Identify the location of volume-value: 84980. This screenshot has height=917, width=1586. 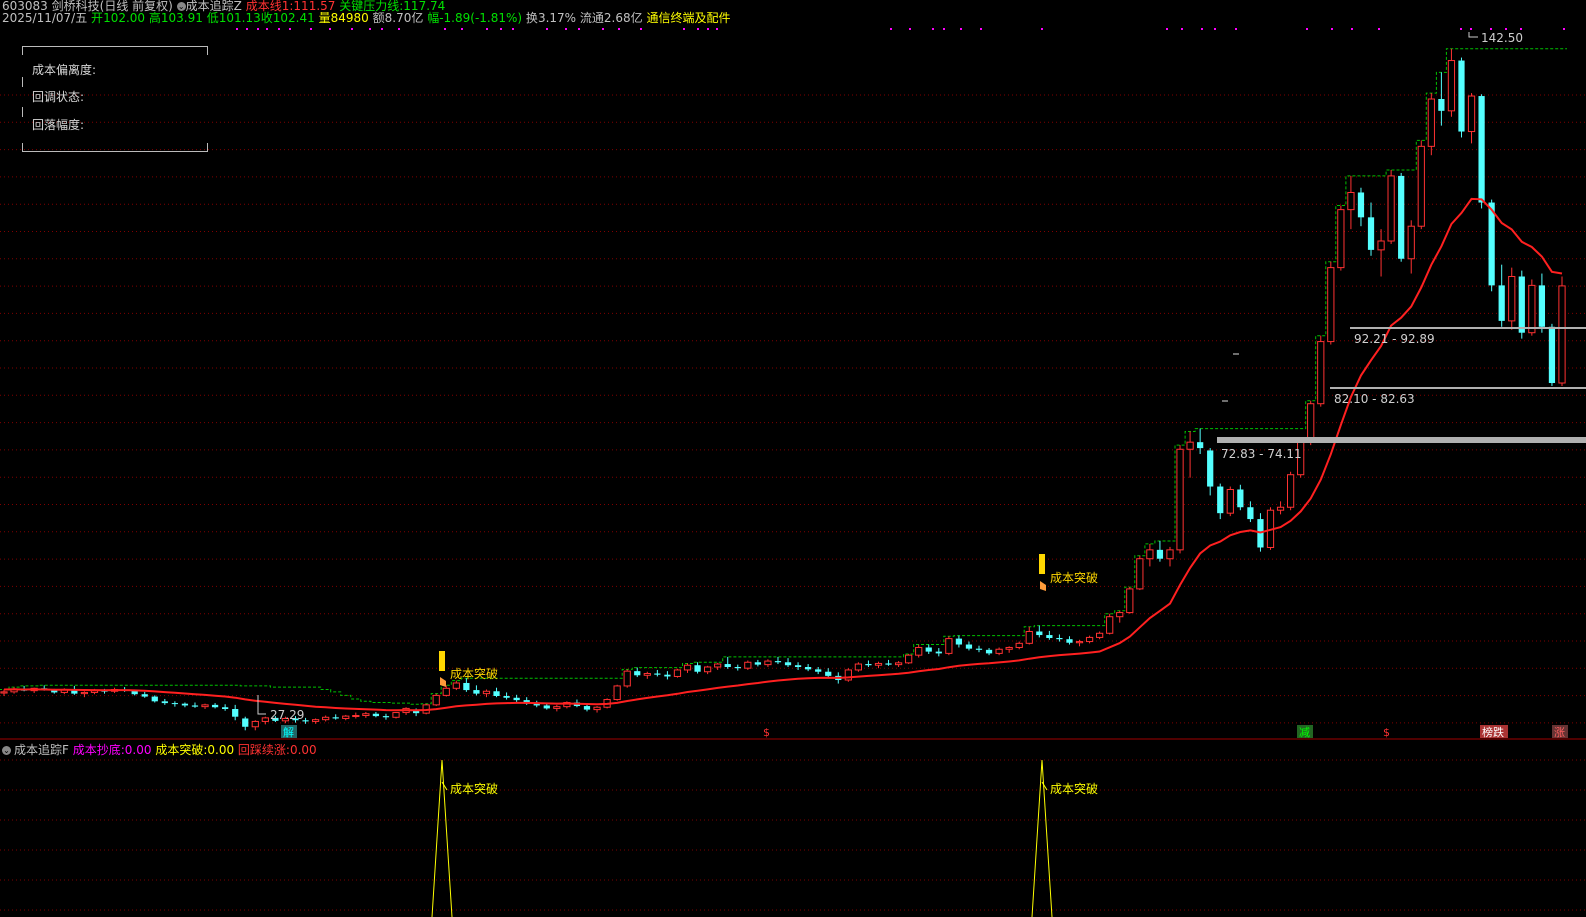
(349, 18).